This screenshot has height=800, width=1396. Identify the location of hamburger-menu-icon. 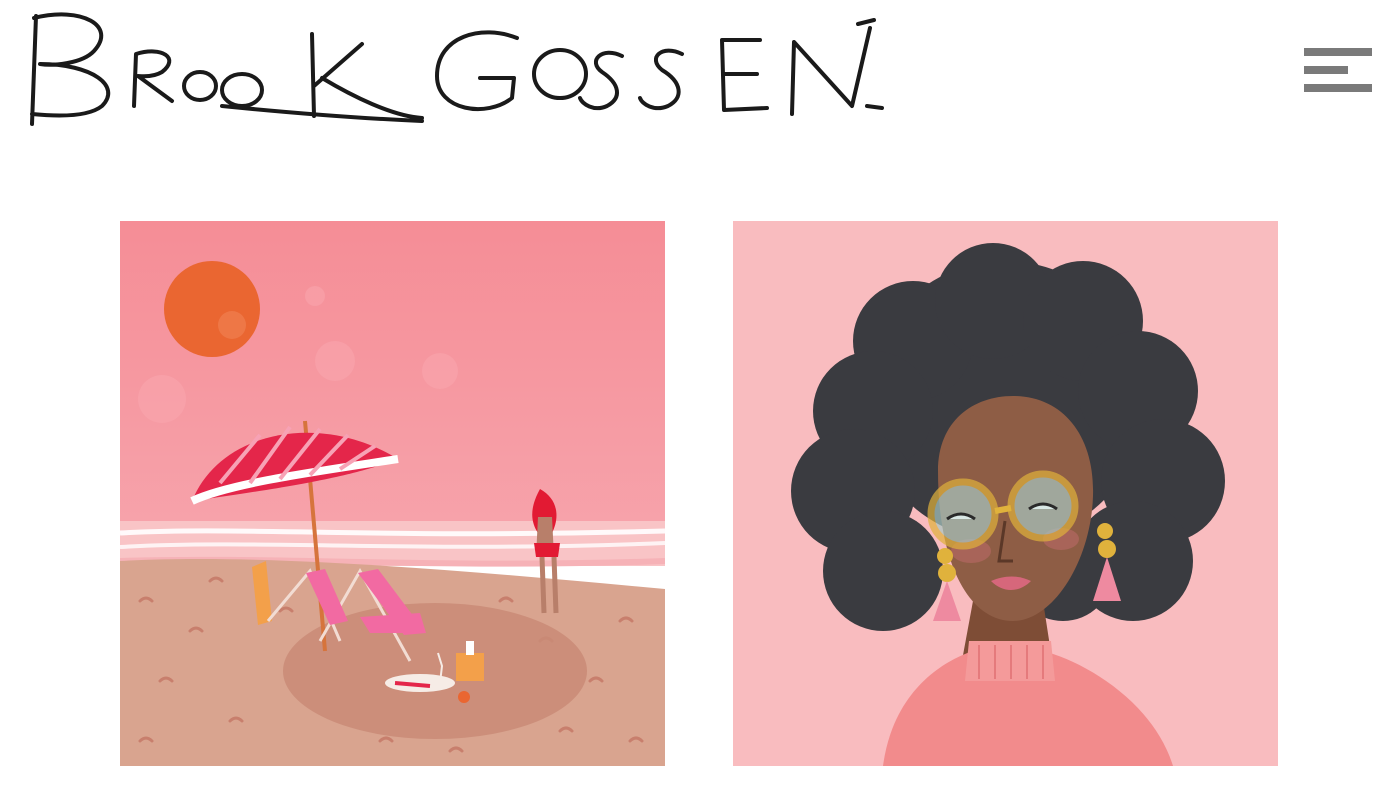
(1338, 70).